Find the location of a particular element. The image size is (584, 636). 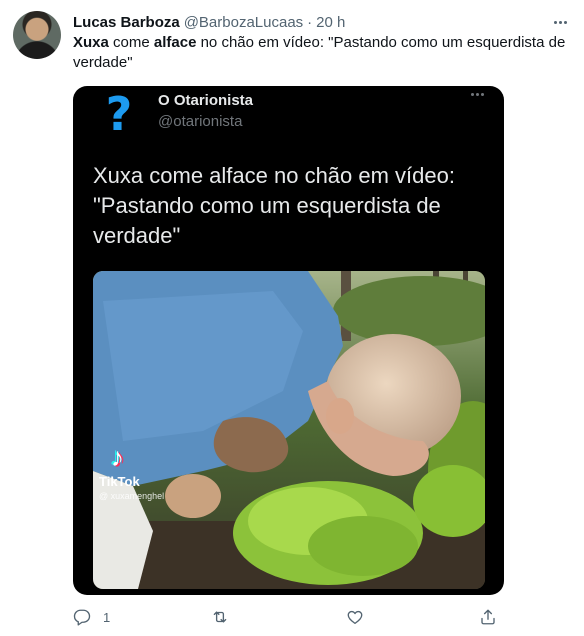

tiktok-username: @ xuxamenghel is located at coordinates (132, 496).